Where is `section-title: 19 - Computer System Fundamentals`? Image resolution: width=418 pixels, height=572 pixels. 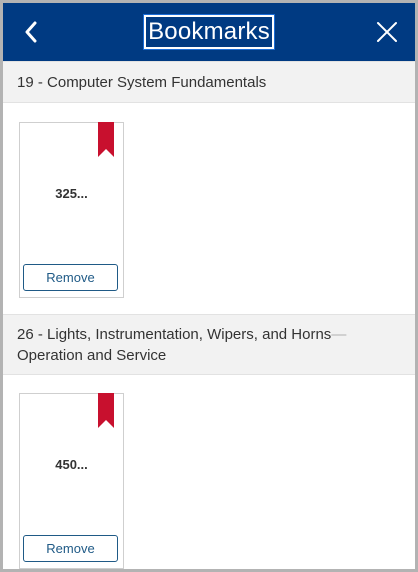 section-title: 19 - Computer System Fundamentals is located at coordinates (142, 82).